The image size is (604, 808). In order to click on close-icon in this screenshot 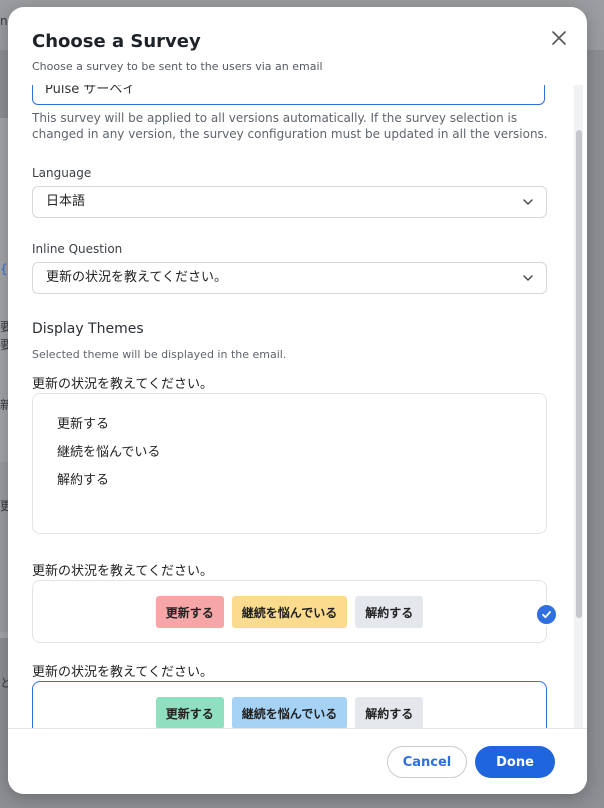, I will do `click(559, 38)`.